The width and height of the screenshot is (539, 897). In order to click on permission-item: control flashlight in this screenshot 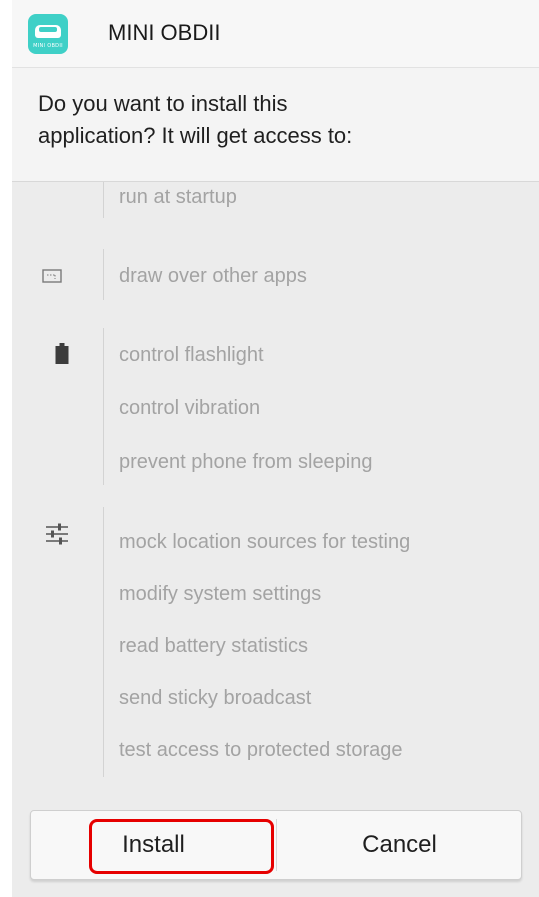, I will do `click(191, 355)`.